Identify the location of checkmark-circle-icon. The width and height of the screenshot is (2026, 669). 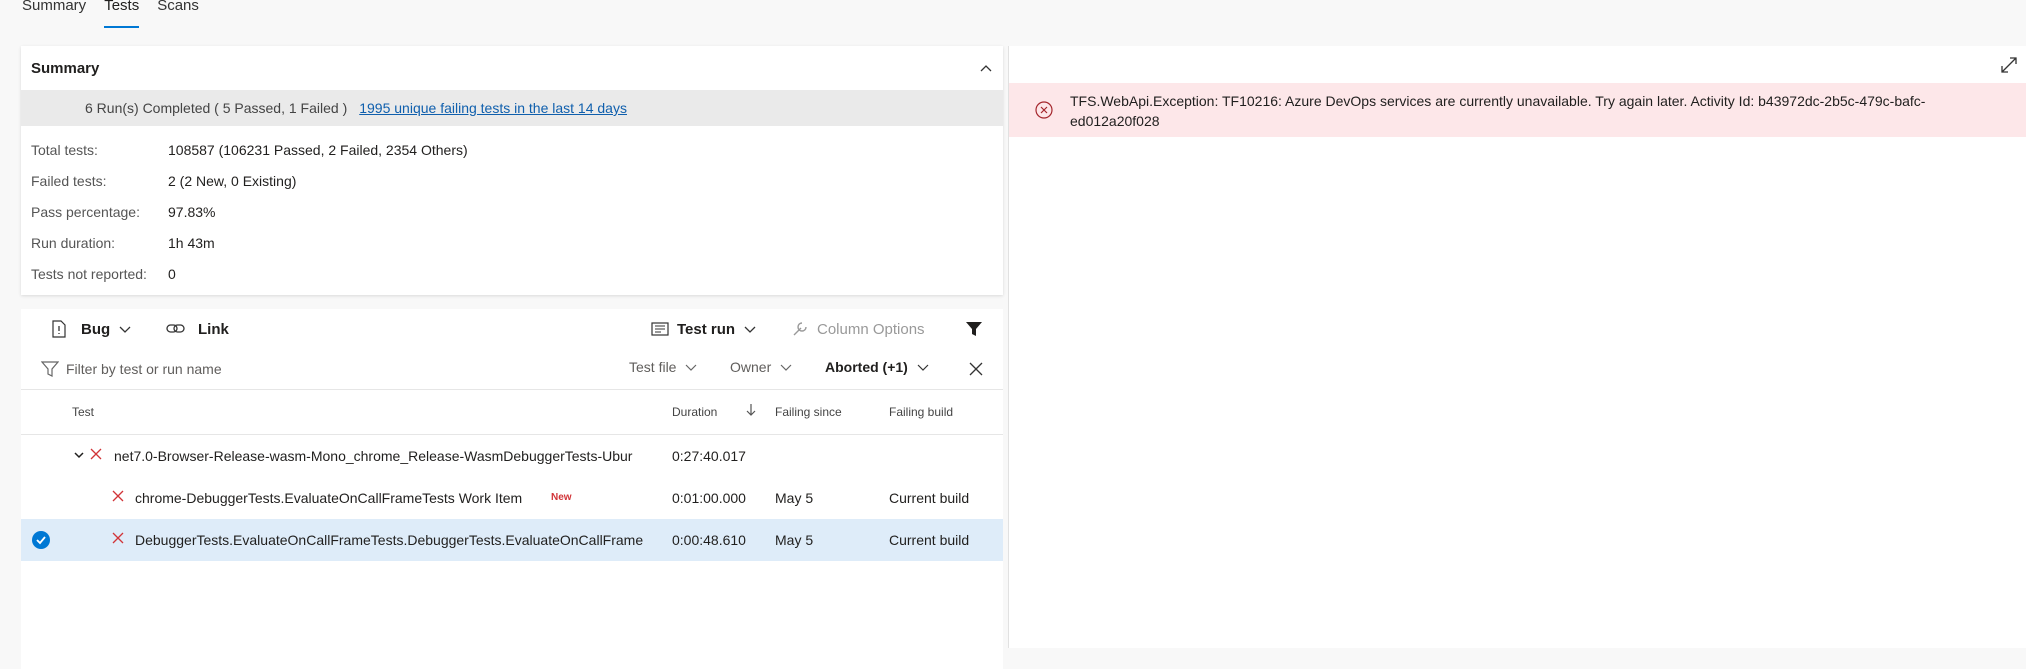
(41, 540).